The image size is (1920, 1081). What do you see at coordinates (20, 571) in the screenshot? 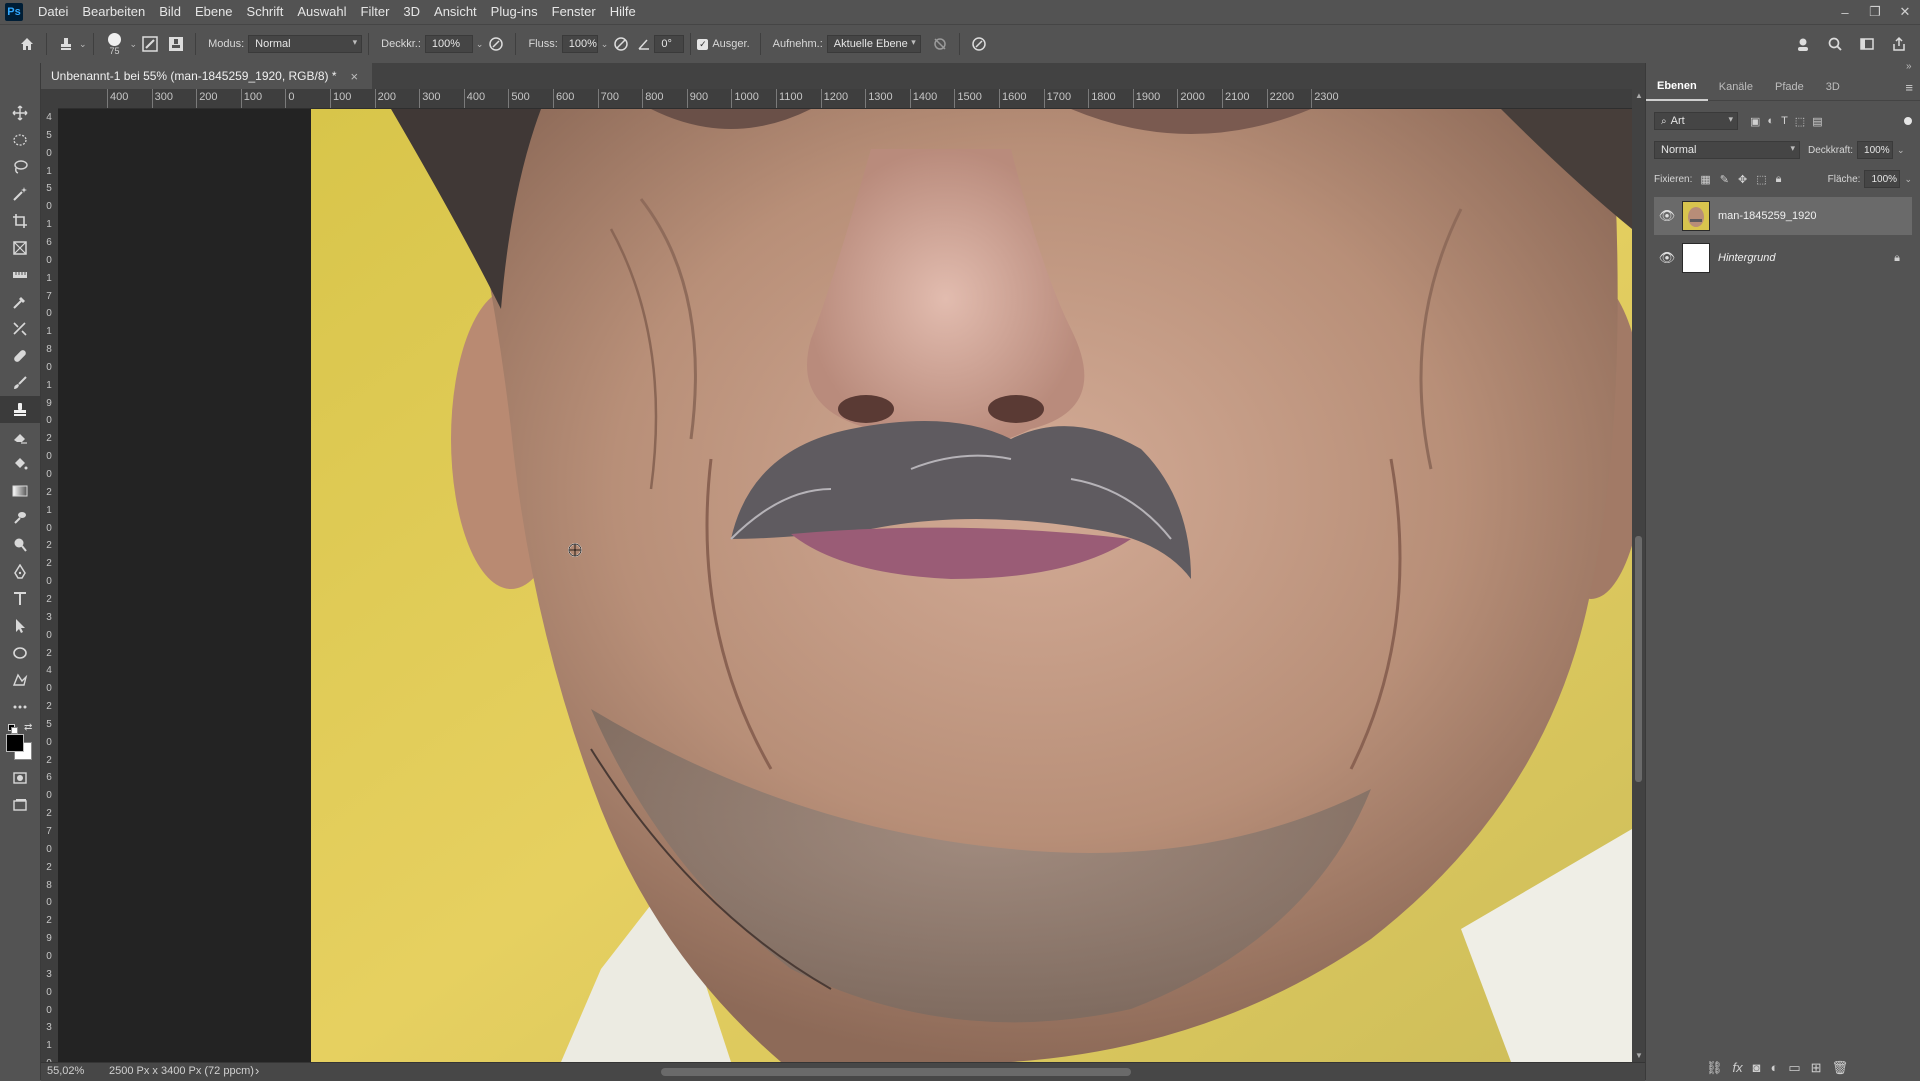
I see `pen-tool-icon` at bounding box center [20, 571].